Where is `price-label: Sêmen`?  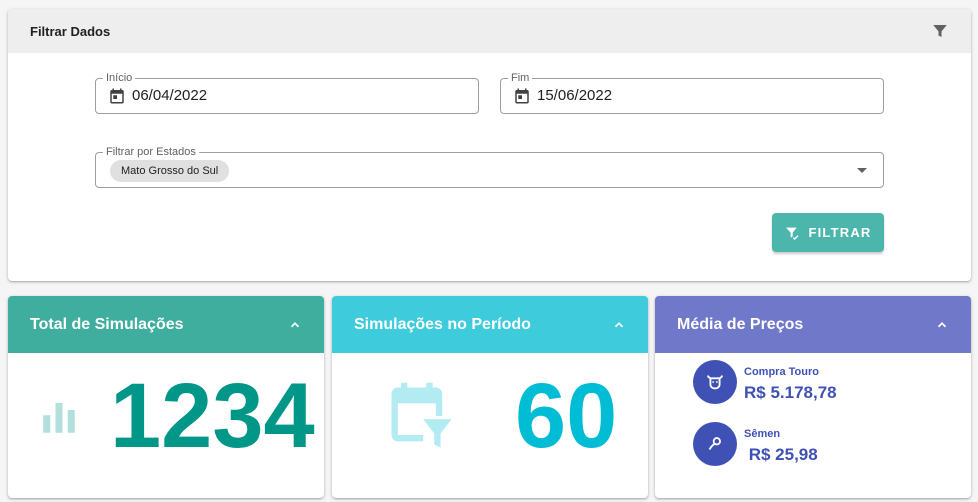
price-label: Sêmen is located at coordinates (762, 434).